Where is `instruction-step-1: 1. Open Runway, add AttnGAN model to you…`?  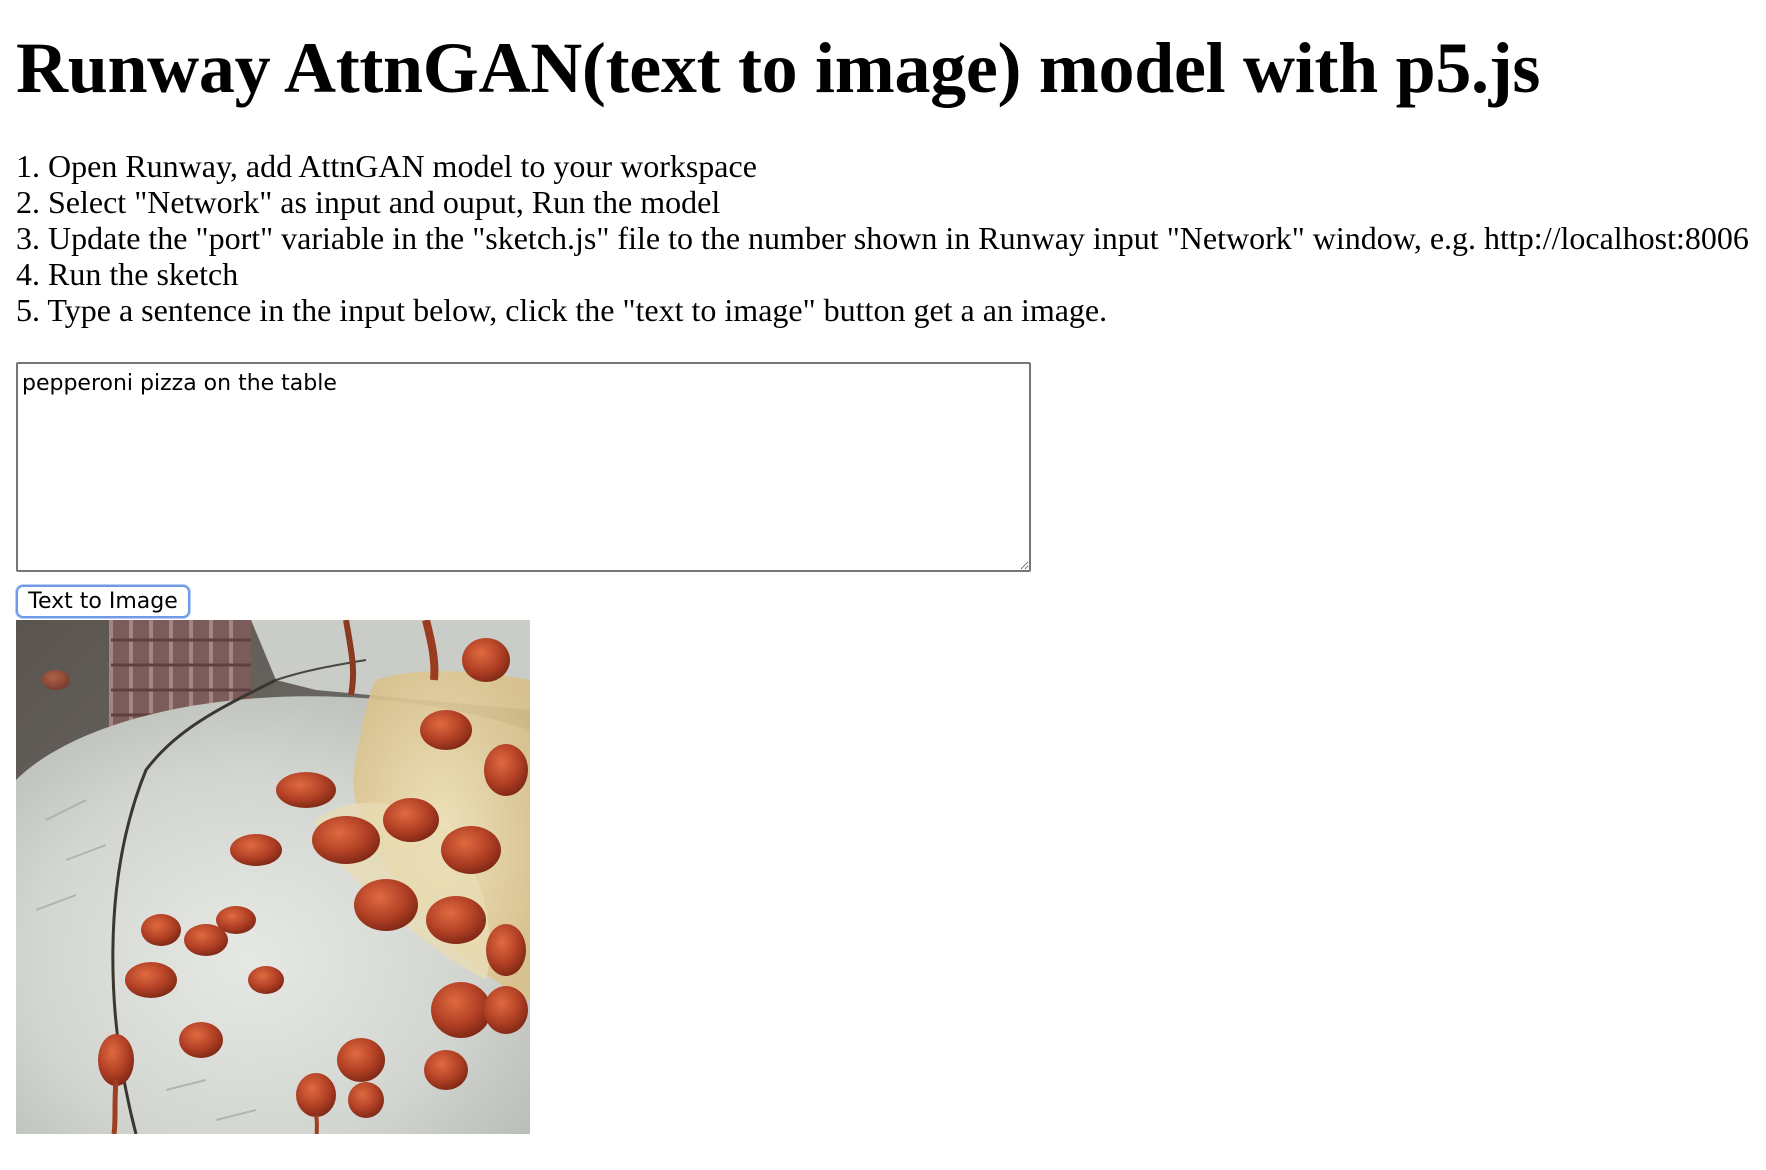 instruction-step-1: 1. Open Runway, add AttnGAN model to you… is located at coordinates (386, 166).